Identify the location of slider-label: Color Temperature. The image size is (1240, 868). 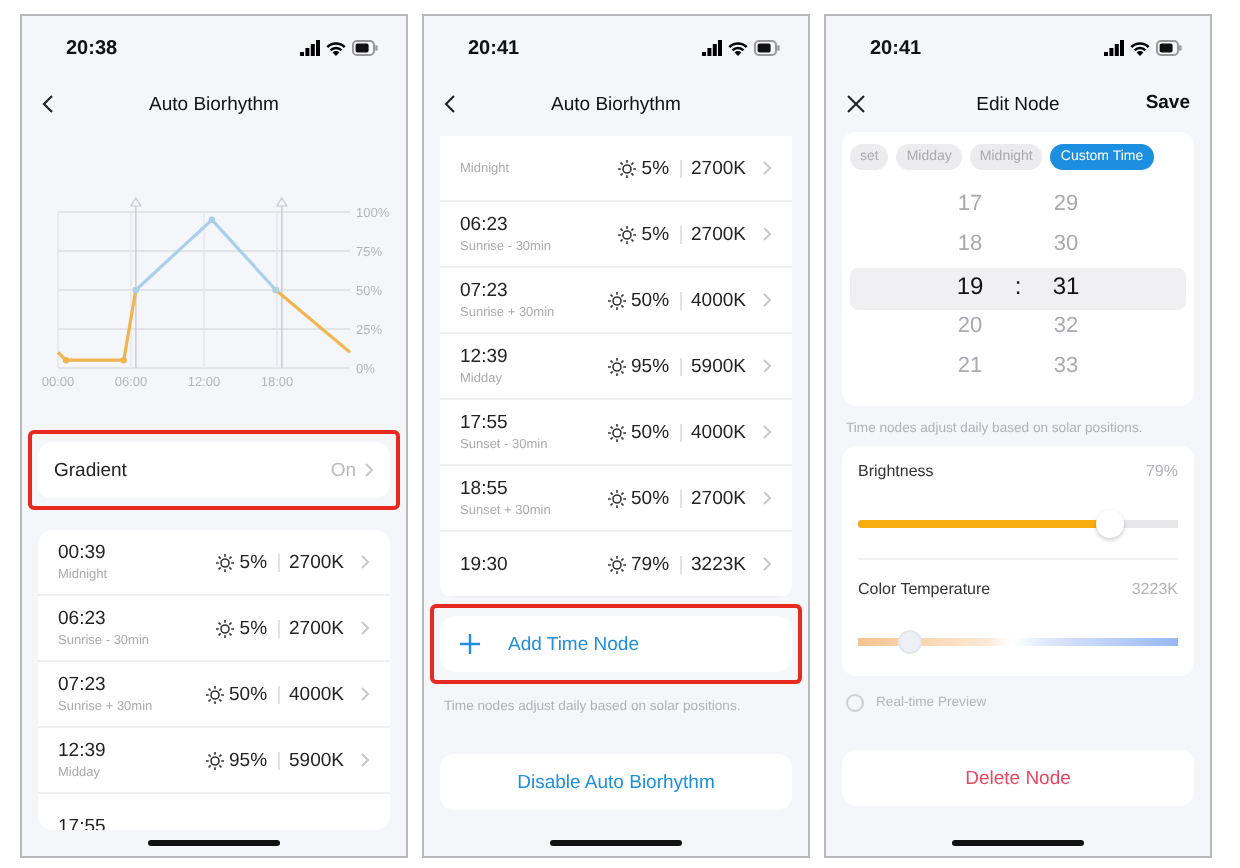
(924, 589).